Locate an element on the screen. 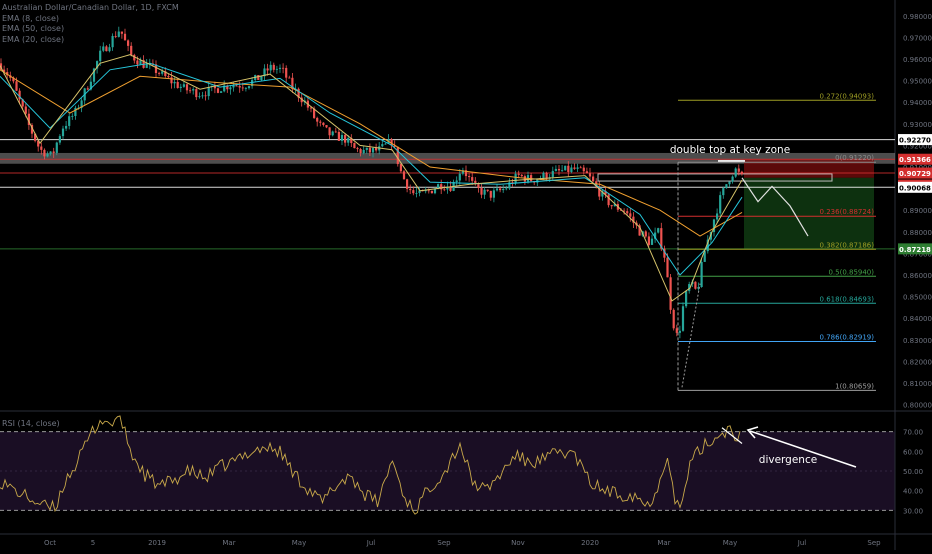  rsi-tick-label: 50.00 is located at coordinates (913, 472).